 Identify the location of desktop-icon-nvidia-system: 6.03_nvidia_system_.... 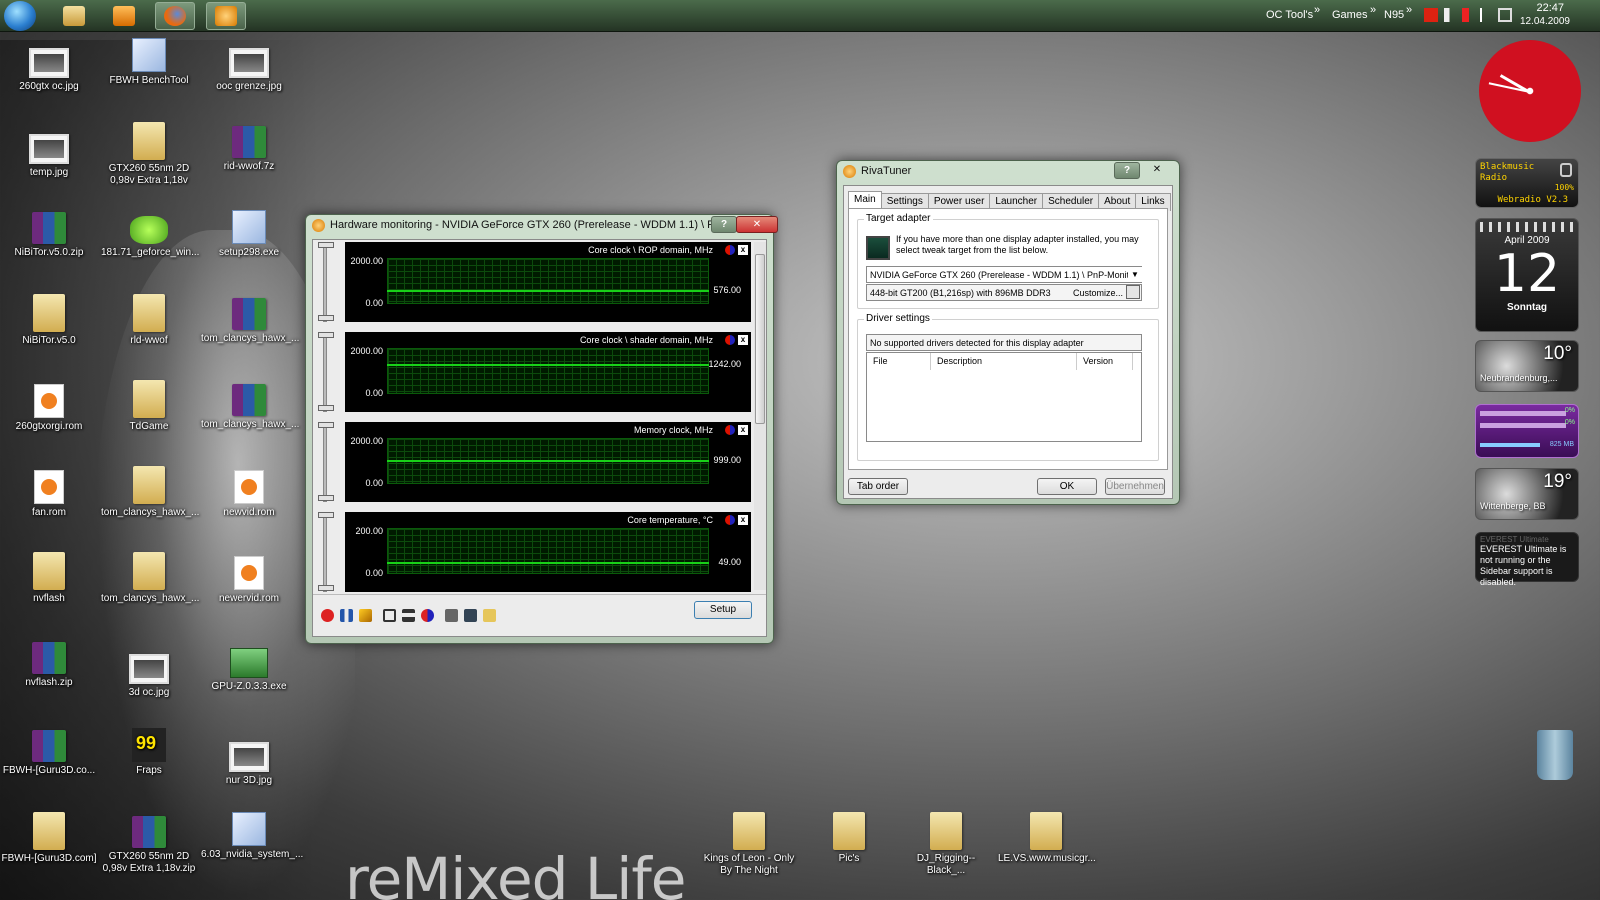
(252, 836).